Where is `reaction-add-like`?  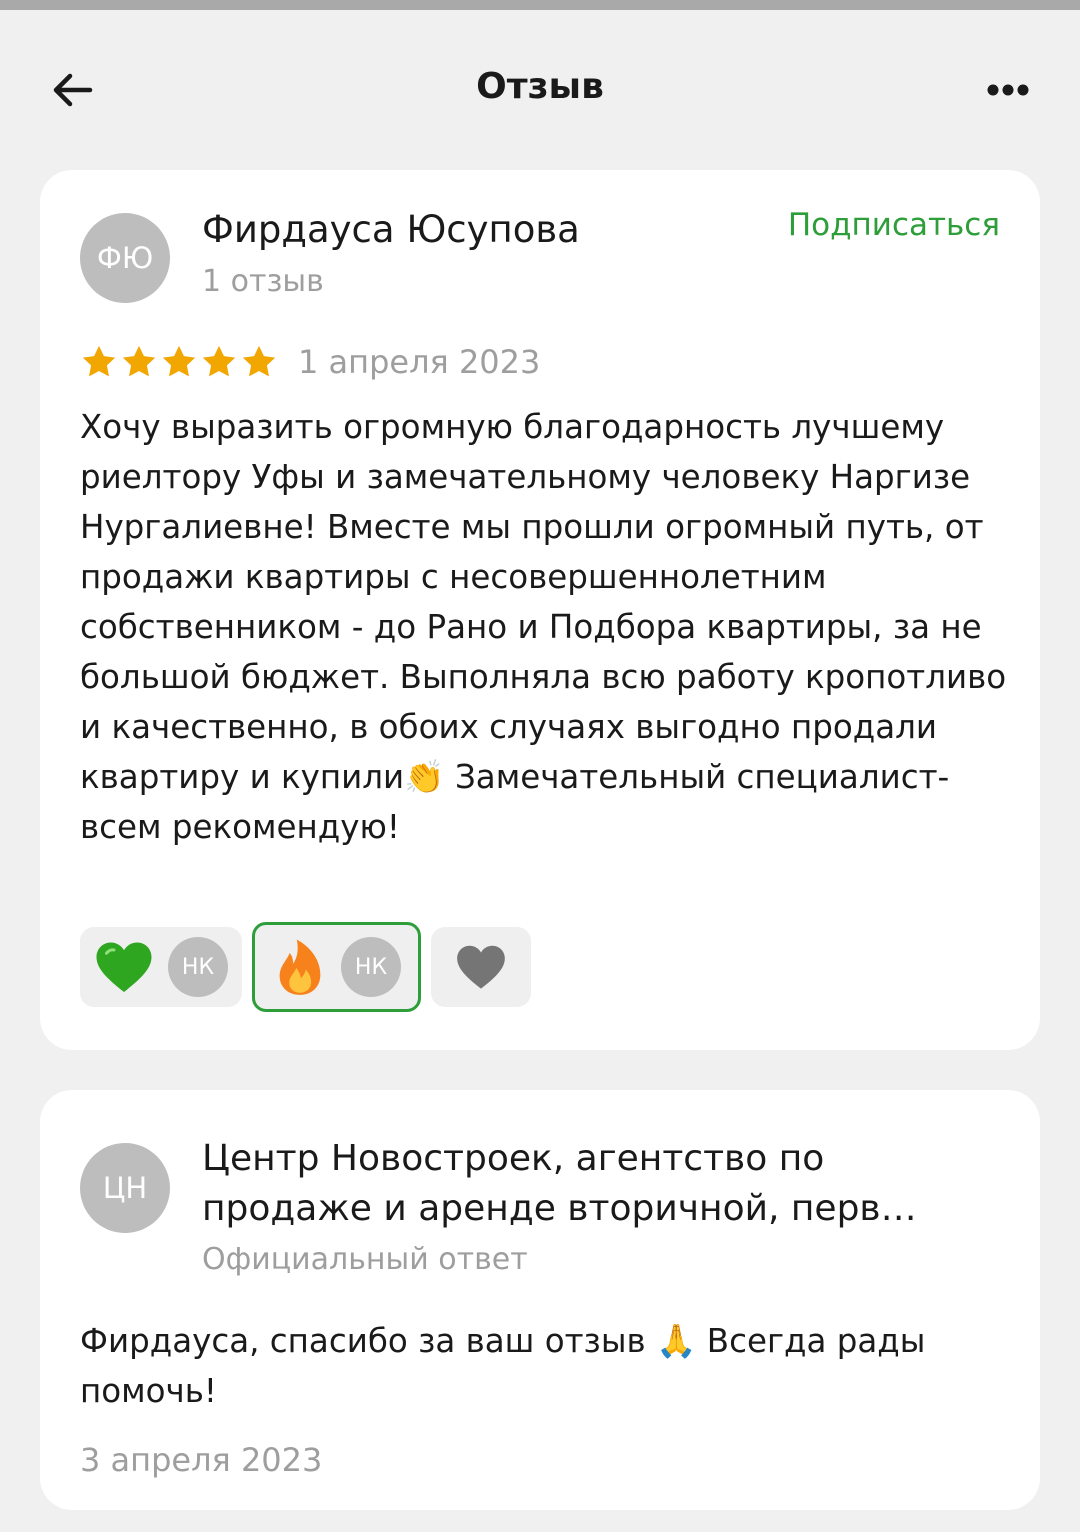 reaction-add-like is located at coordinates (481, 967).